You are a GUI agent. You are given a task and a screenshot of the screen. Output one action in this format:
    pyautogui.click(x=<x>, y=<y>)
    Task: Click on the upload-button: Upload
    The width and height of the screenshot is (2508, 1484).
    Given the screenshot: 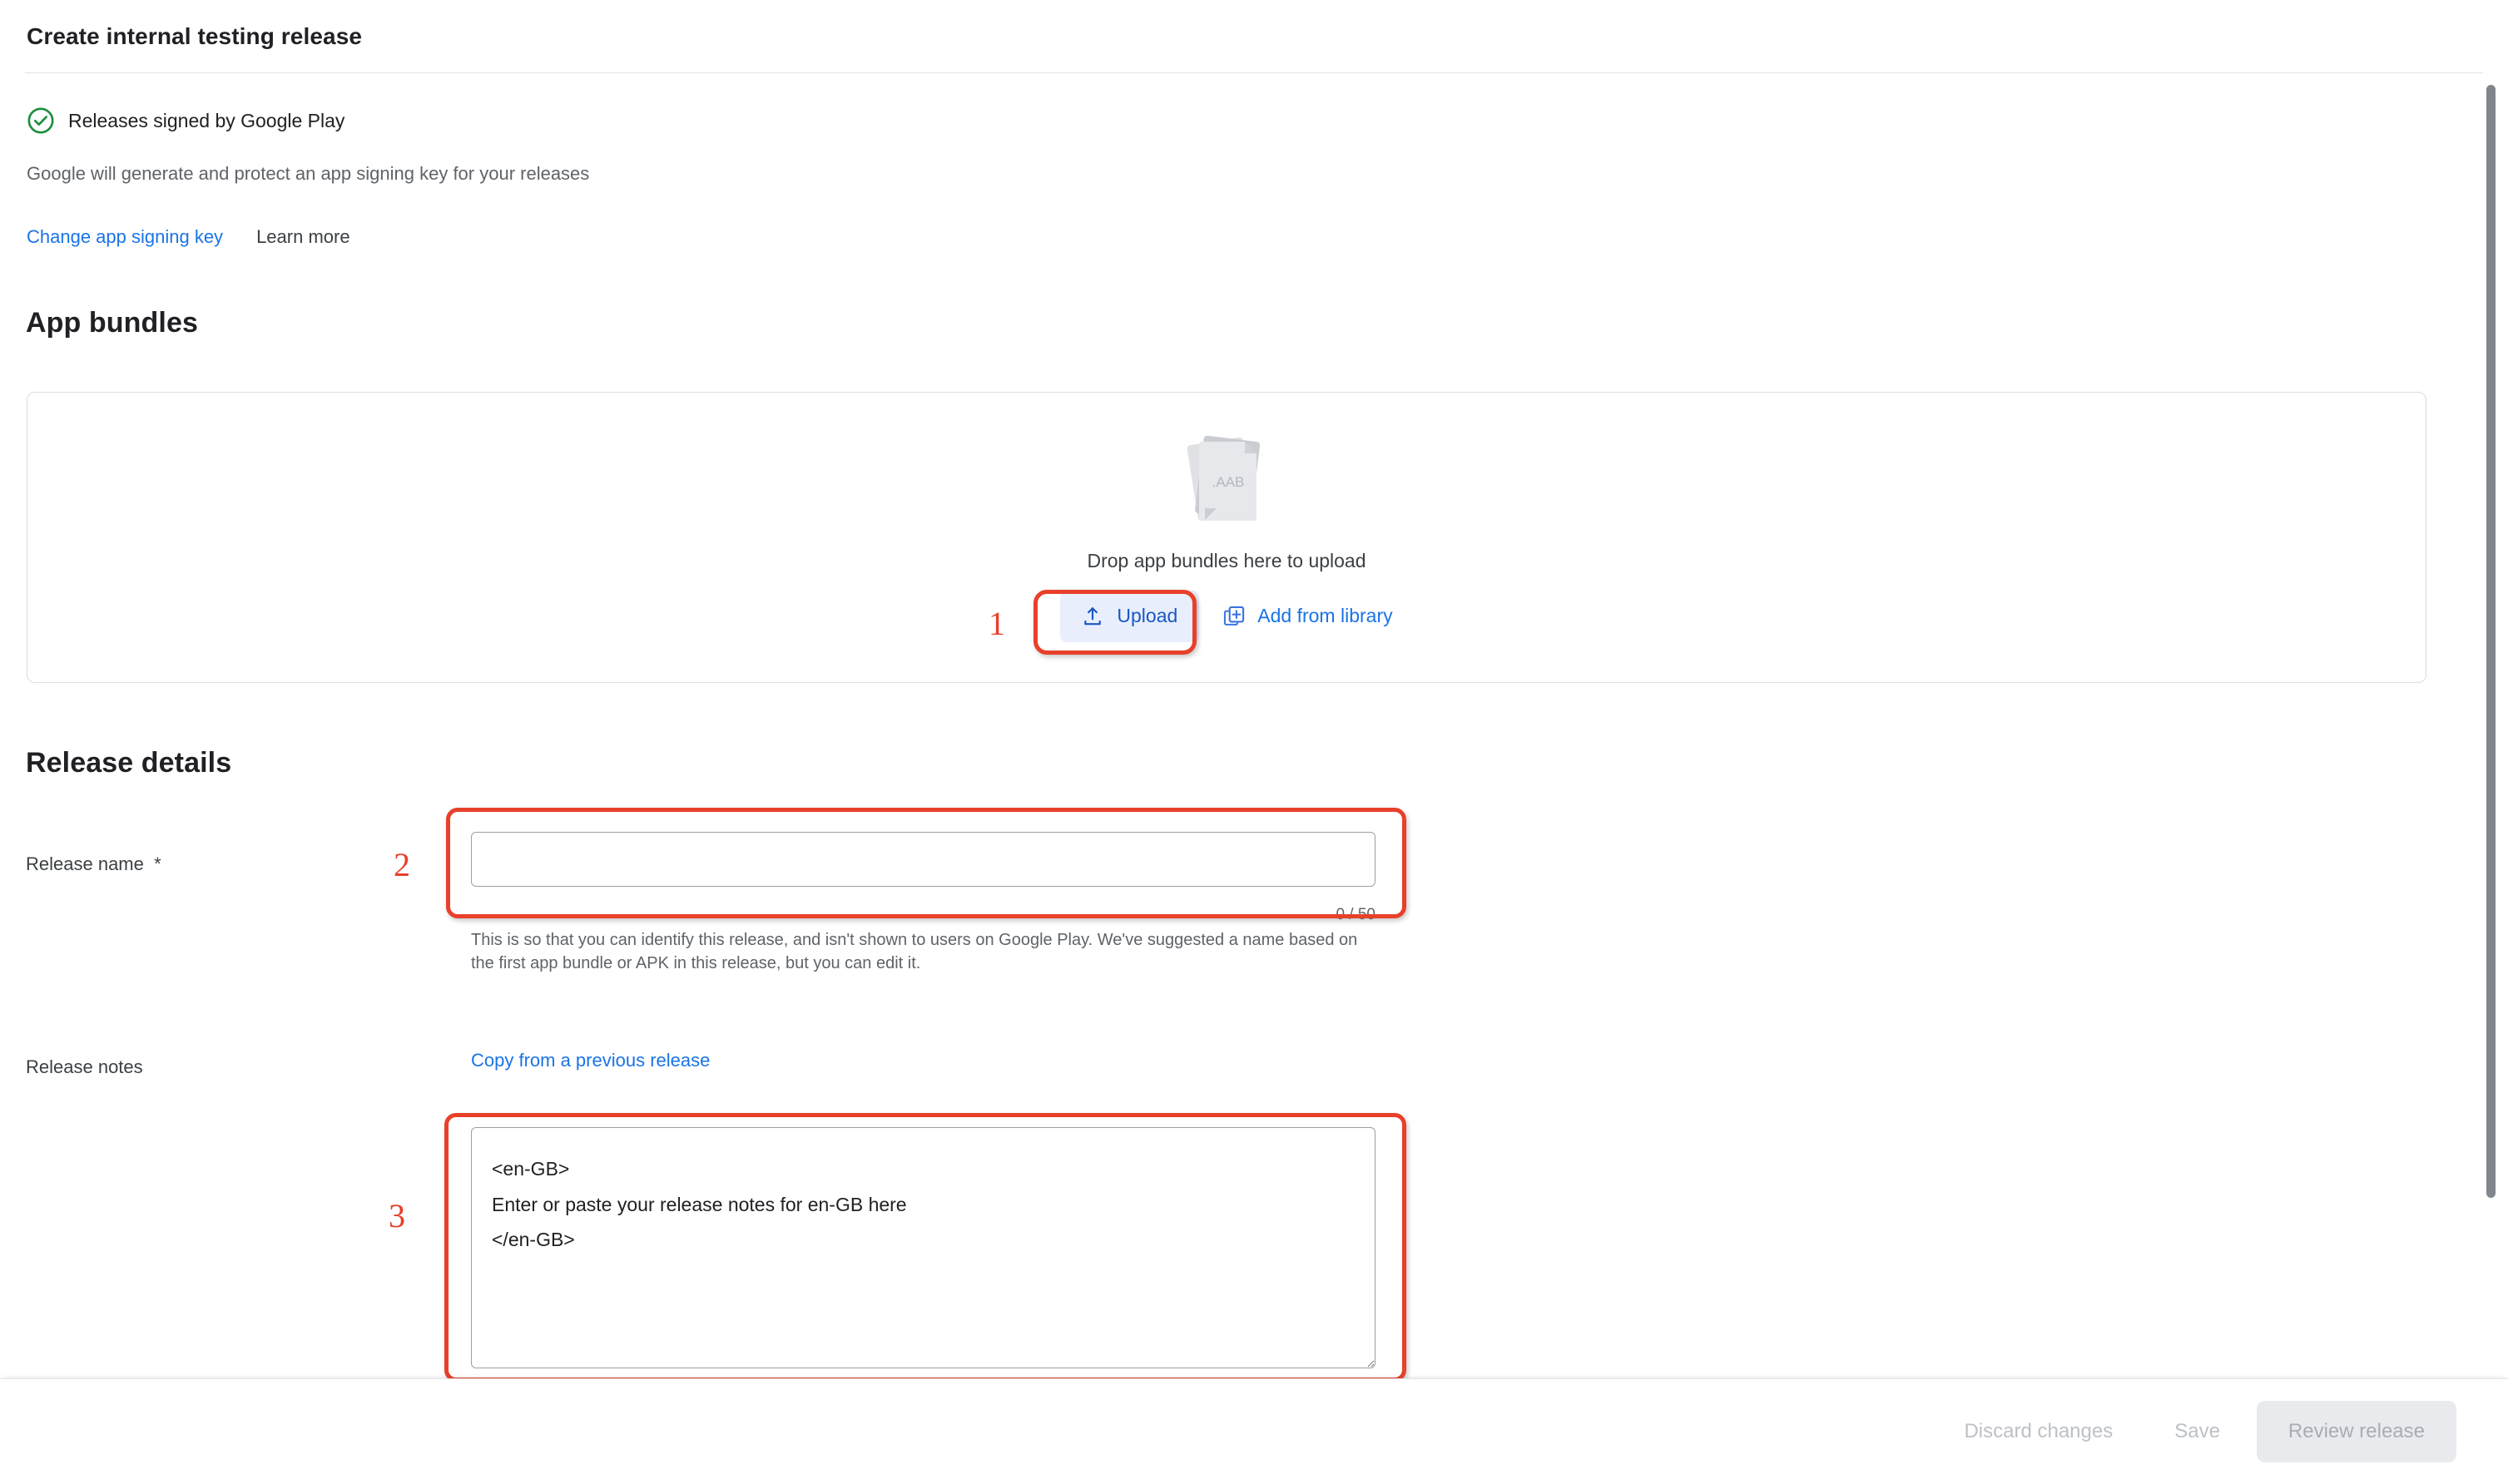 What is the action you would take?
    pyautogui.click(x=1130, y=616)
    